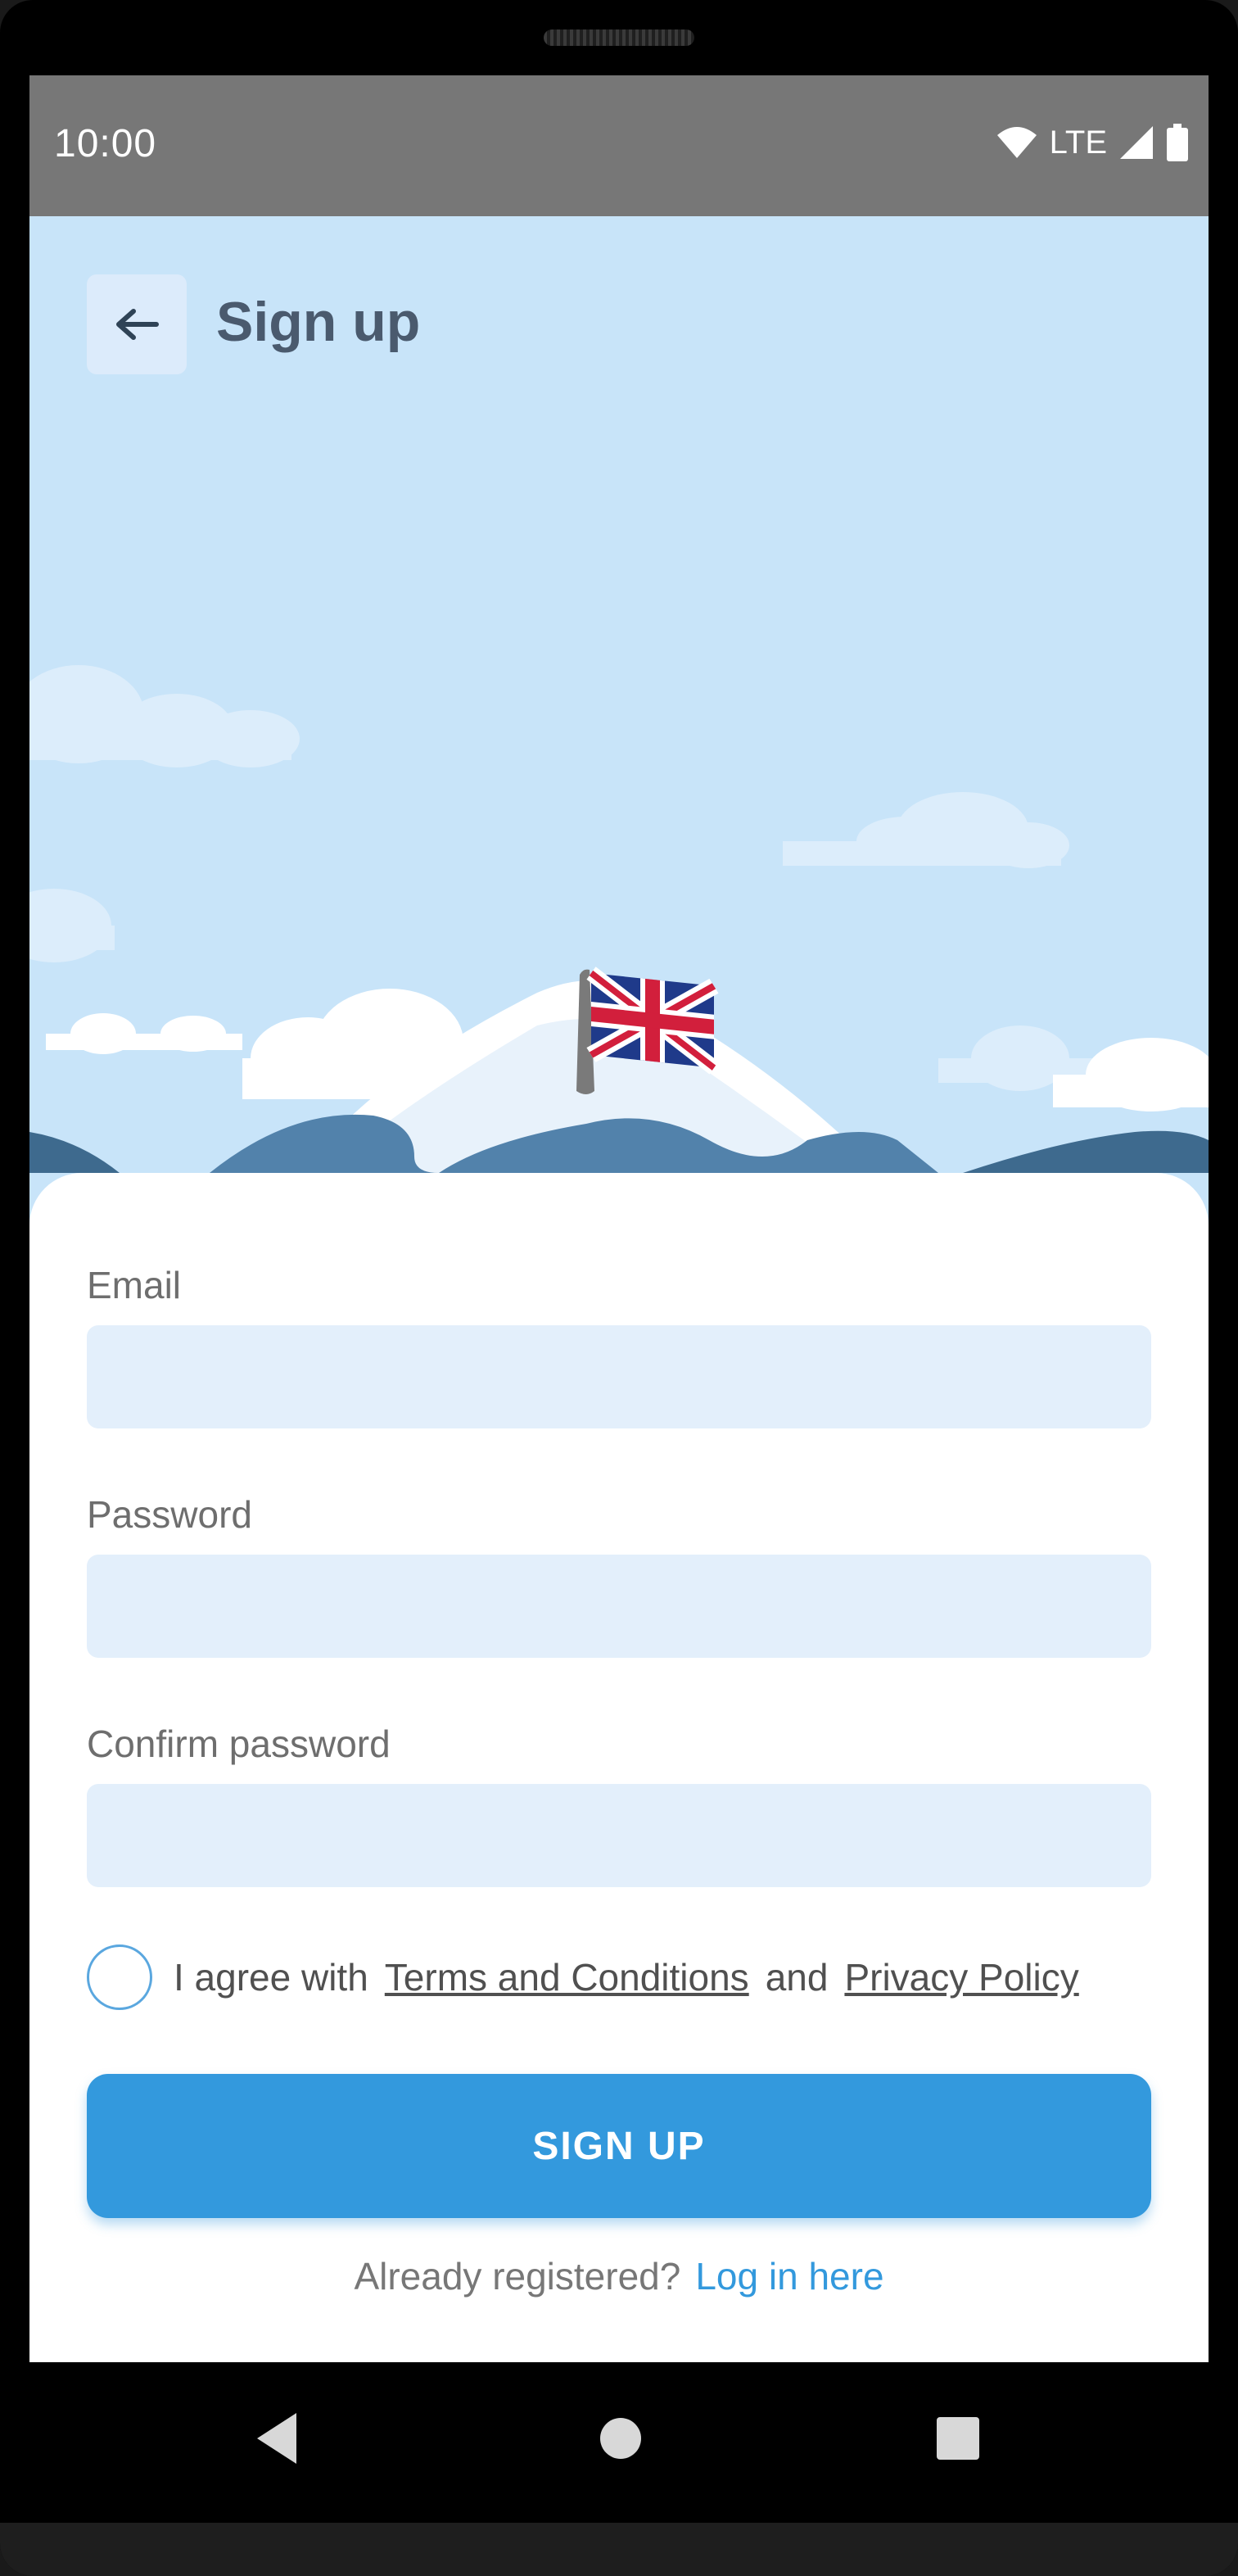 This screenshot has width=1238, height=2576. Describe the element at coordinates (567, 1977) in the screenshot. I see `terms-link: Terms and Conditions` at that location.